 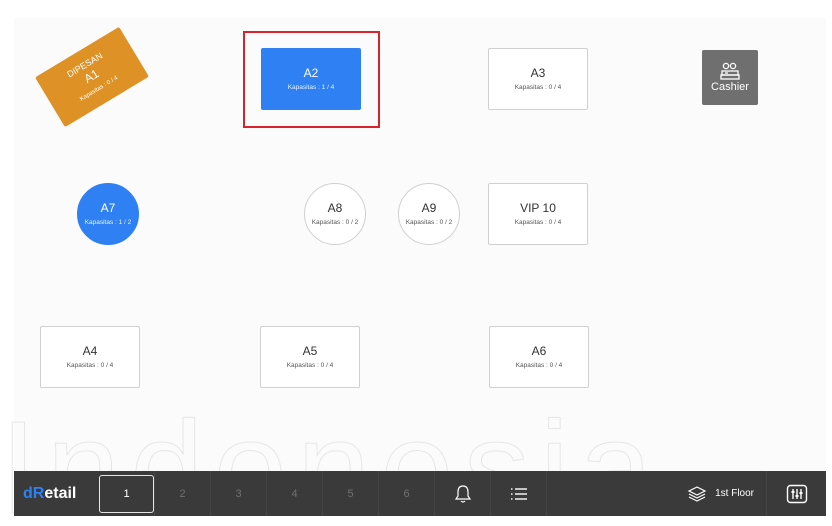 I want to click on settings-button, so click(x=796, y=493).